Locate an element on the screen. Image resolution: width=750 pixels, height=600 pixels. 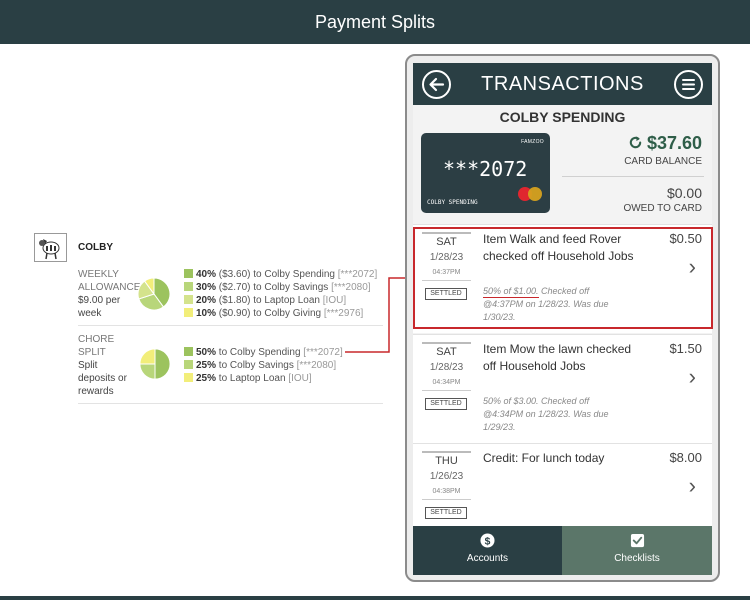
allowance-pie-chart is located at coordinates (154, 294).